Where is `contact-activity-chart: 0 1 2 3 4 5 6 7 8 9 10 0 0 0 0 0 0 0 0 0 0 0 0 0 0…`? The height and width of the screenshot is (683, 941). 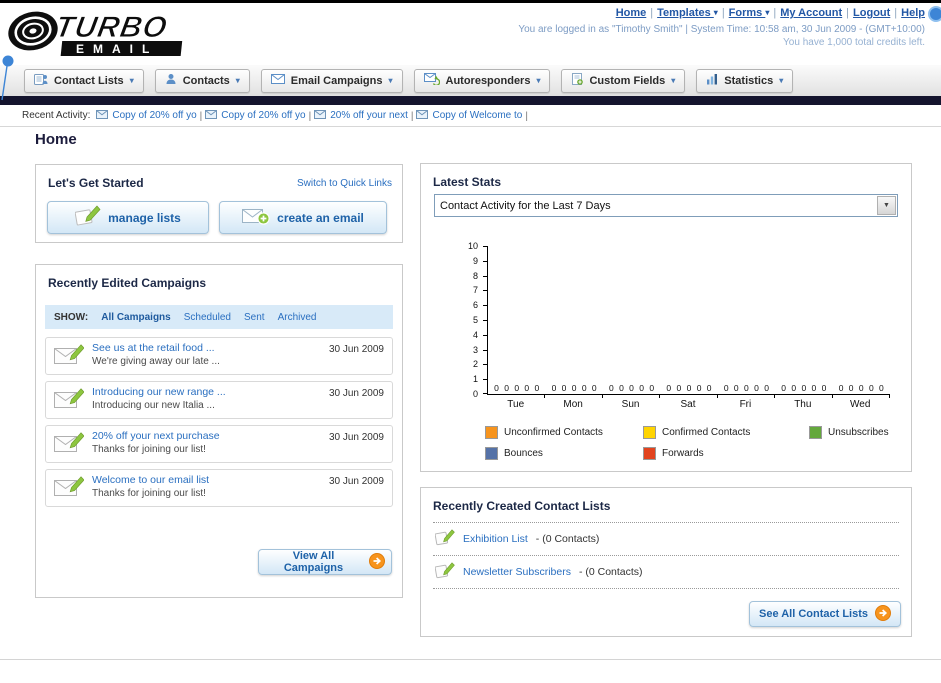 contact-activity-chart: 0 1 2 3 4 5 6 7 8 9 10 0 0 0 0 0 0 0 0 0 0 0 0 0 0… is located at coordinates (679, 325).